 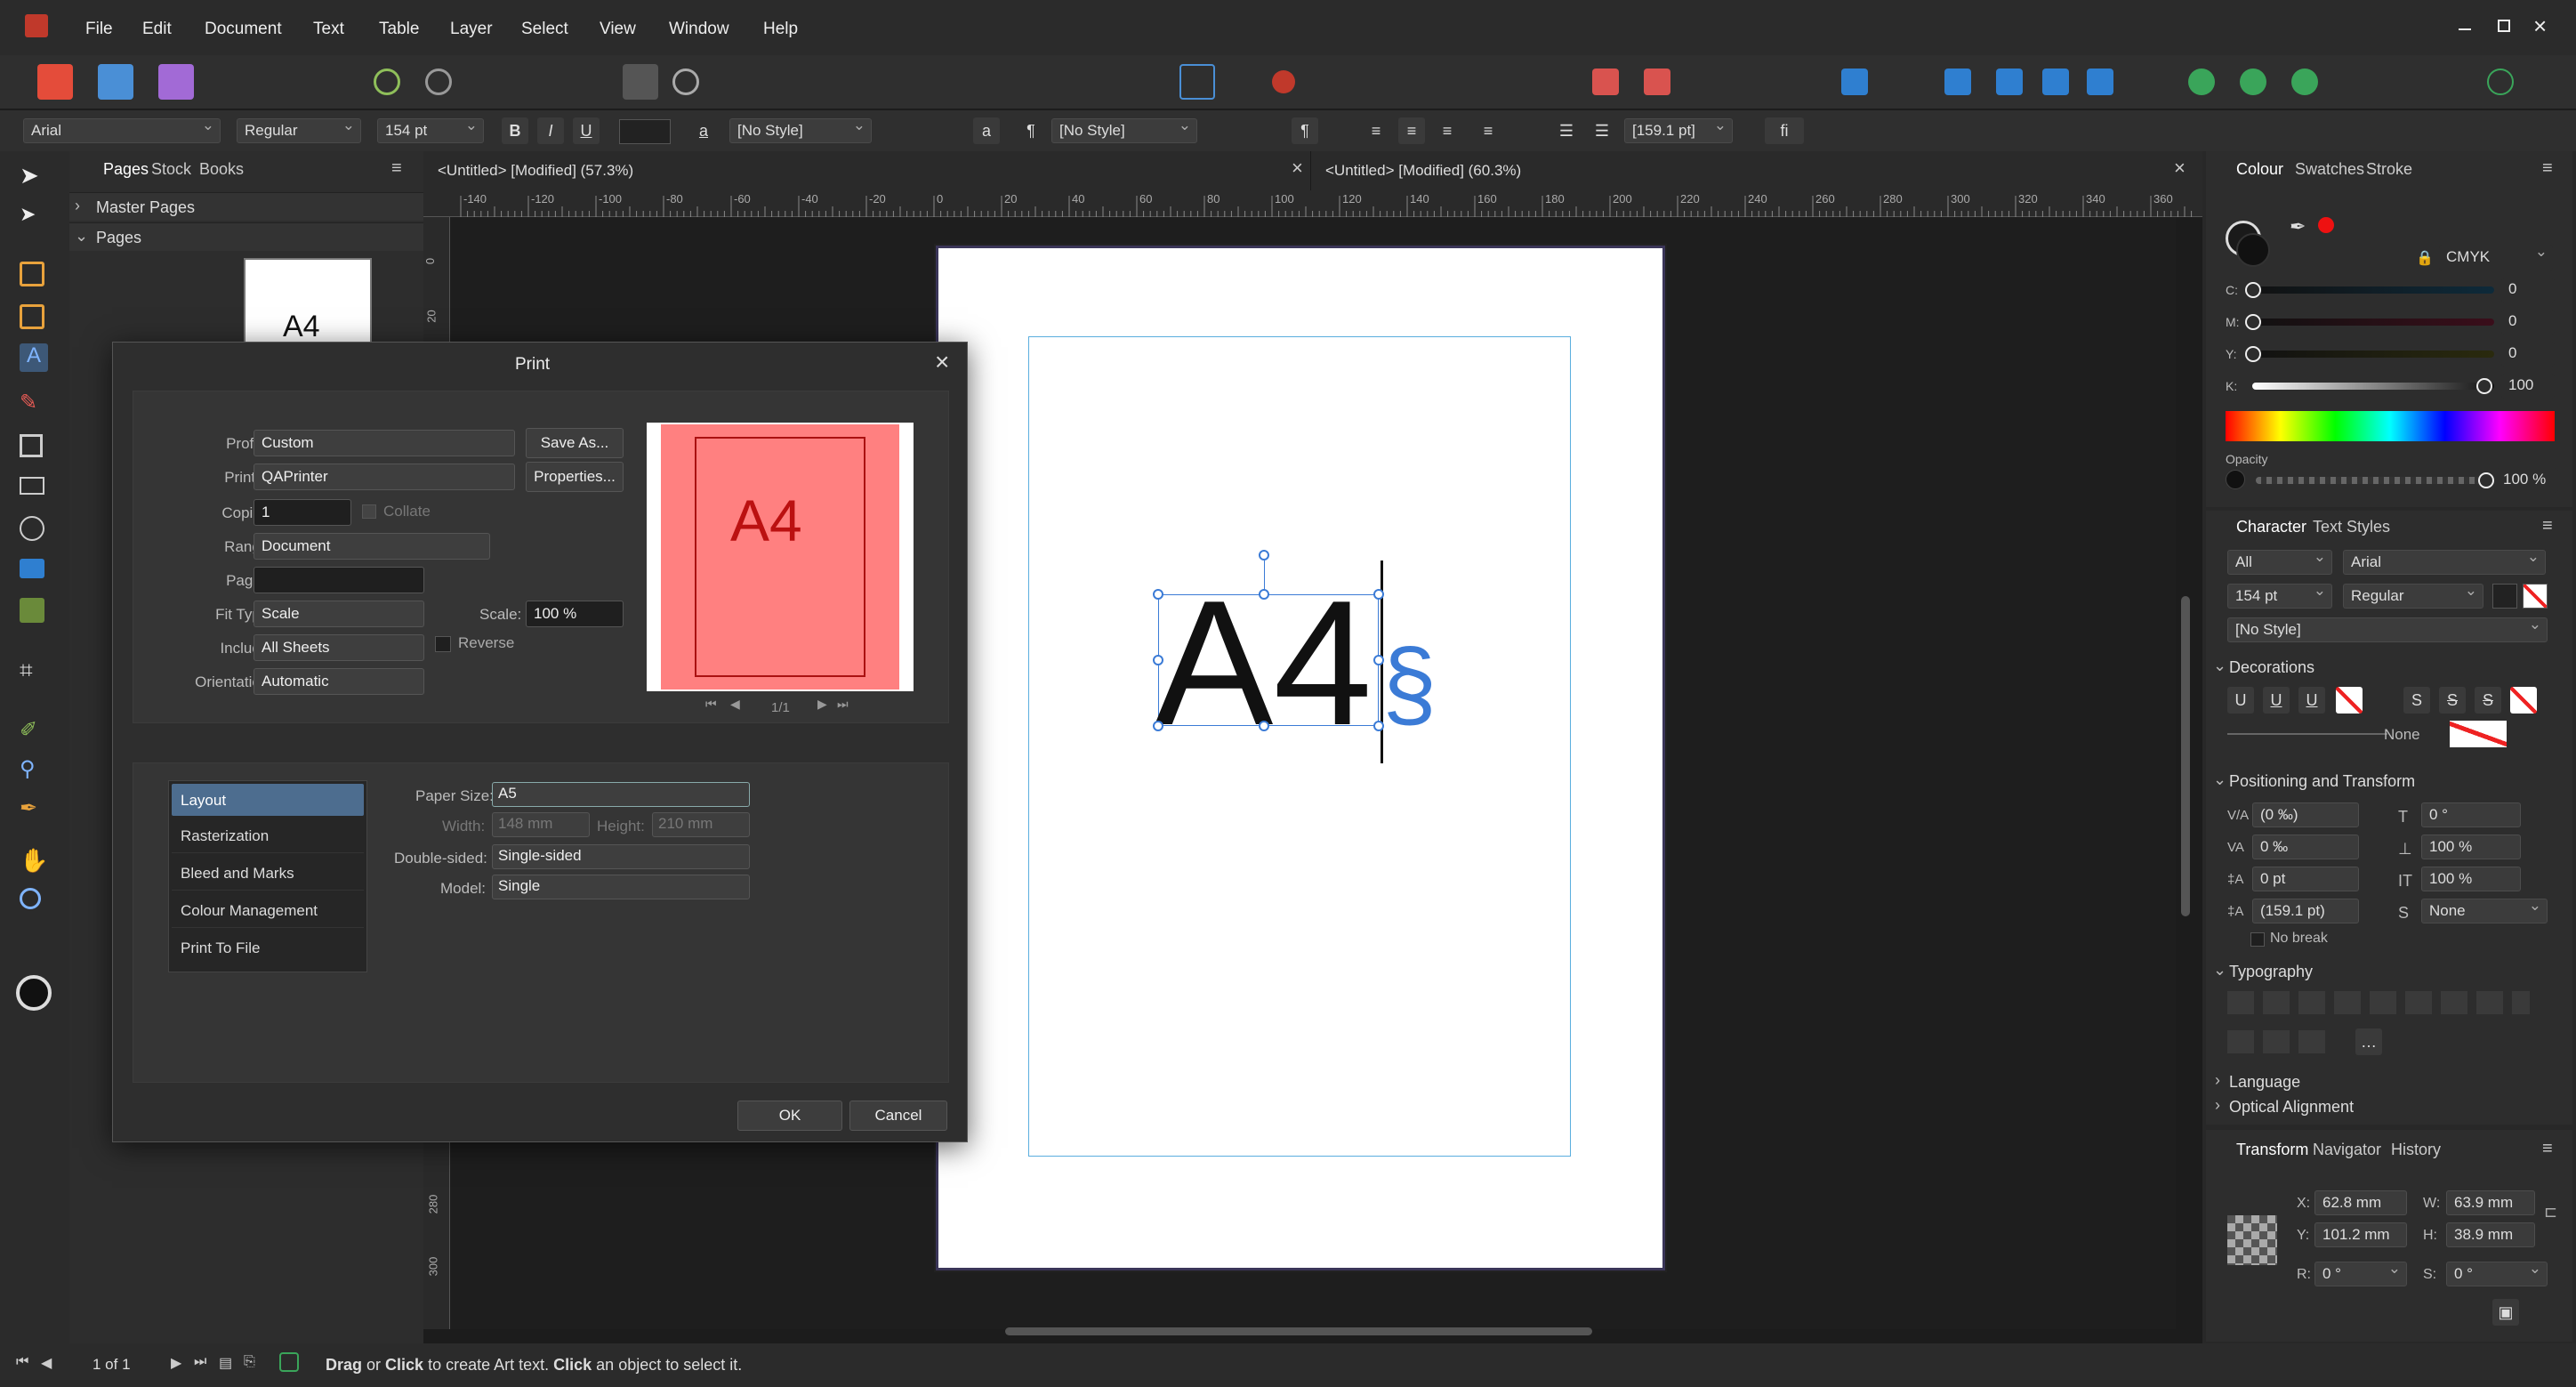 I want to click on char-size-select: 154 pt, so click(x=2279, y=596).